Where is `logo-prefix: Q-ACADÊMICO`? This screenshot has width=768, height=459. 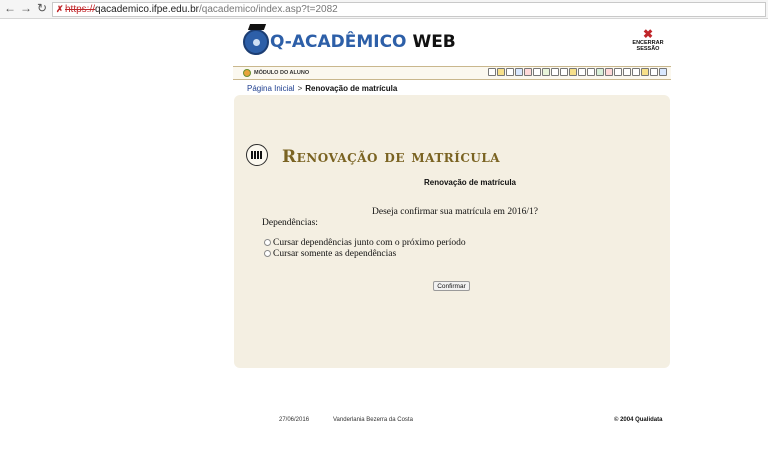 logo-prefix: Q-ACADÊMICO is located at coordinates (338, 42).